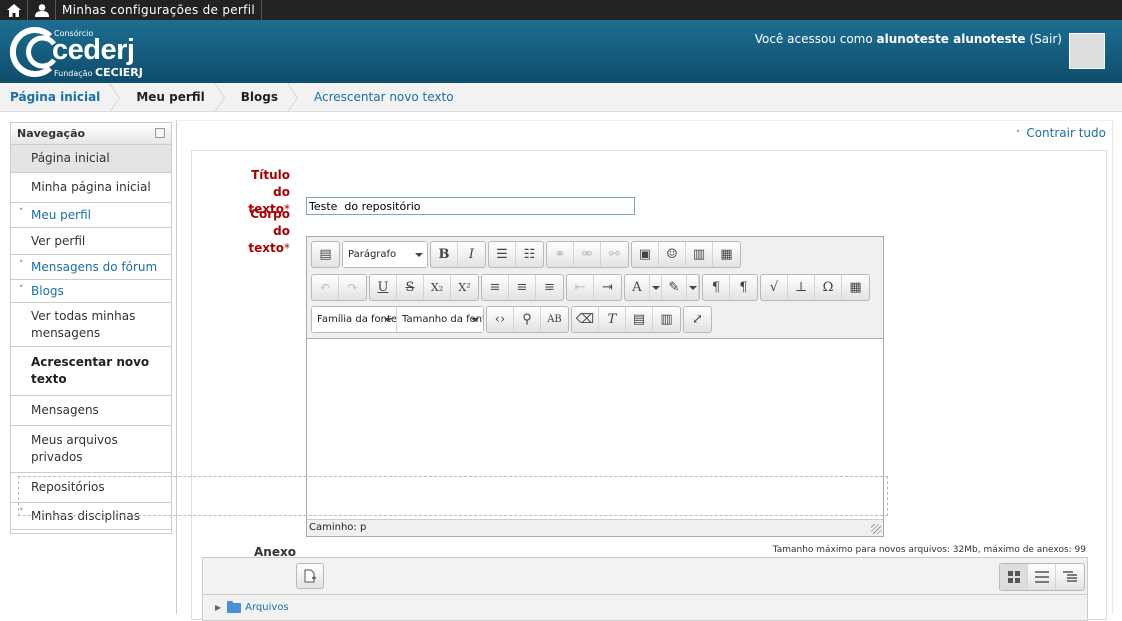 This screenshot has width=1122, height=621. I want to click on add-file-icon, so click(310, 576).